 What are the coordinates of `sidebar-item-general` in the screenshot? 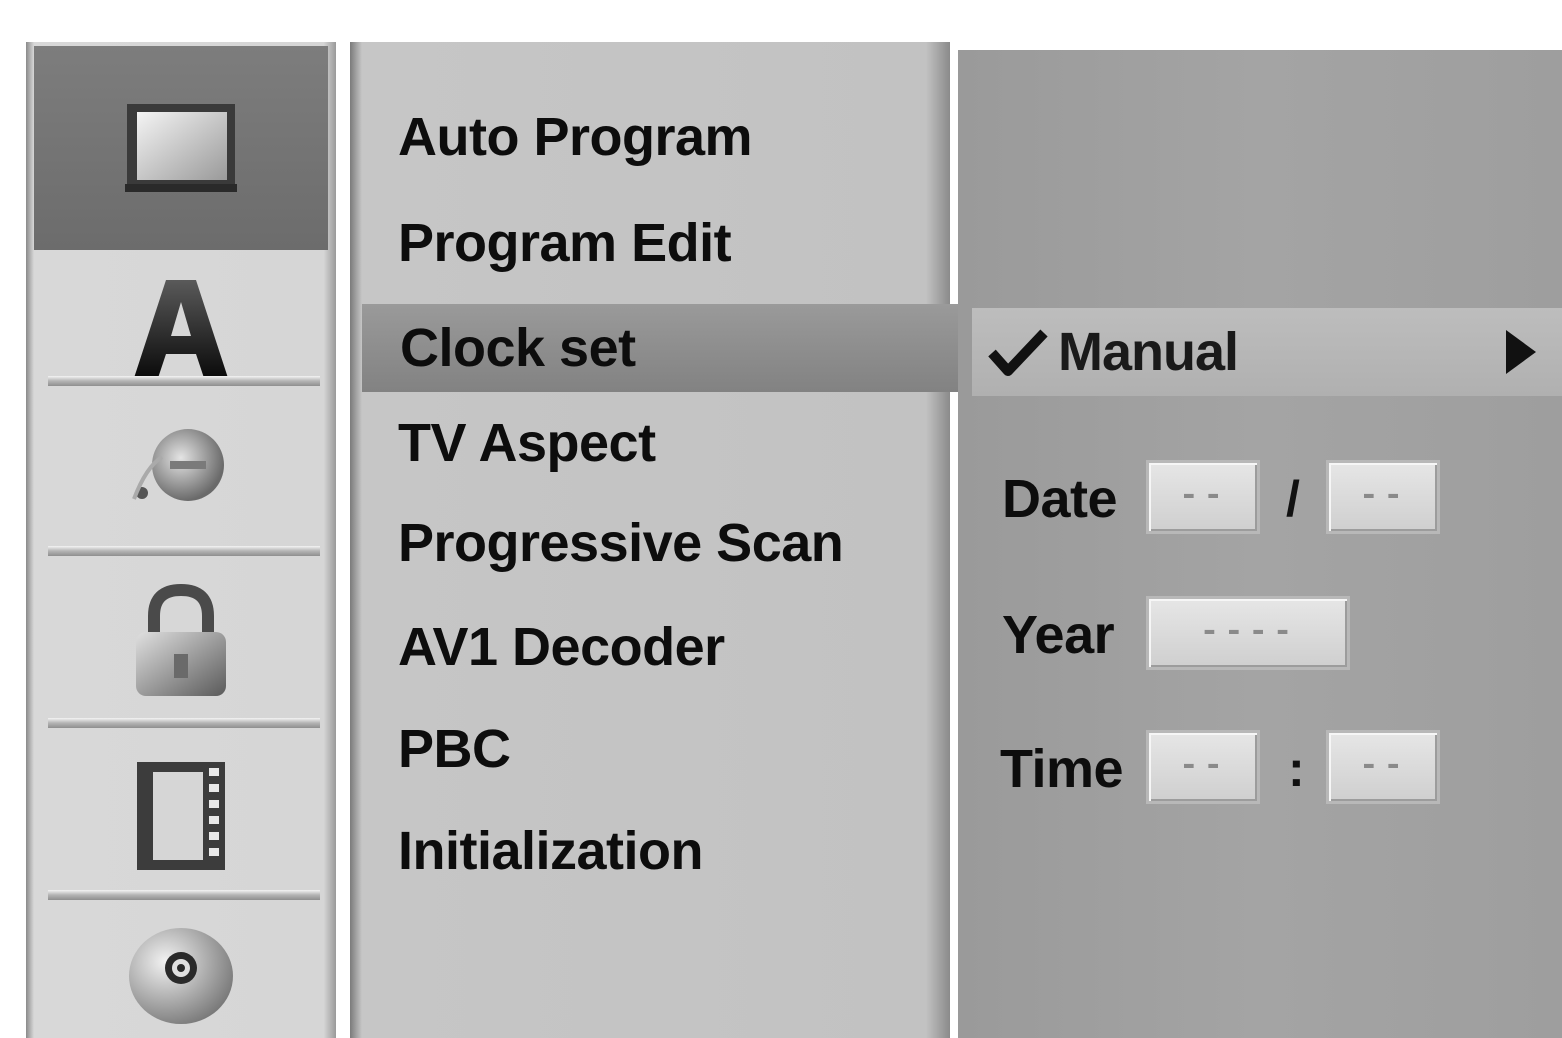 It's located at (181, 148).